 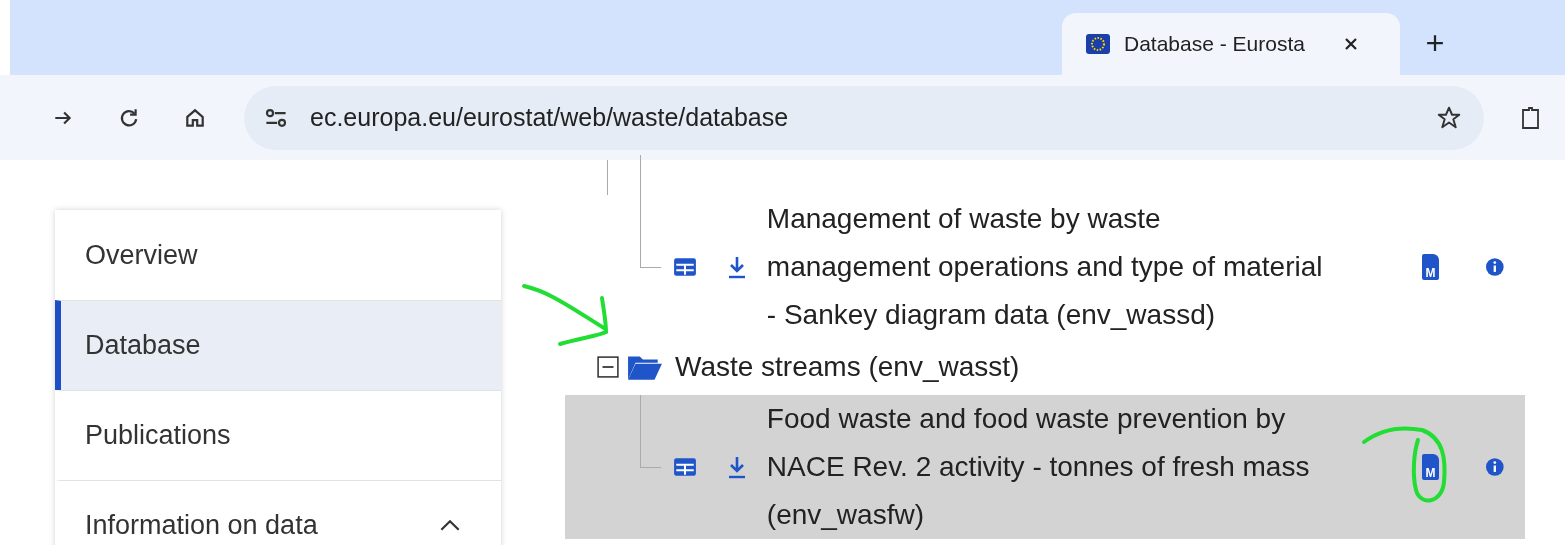 I want to click on star-icon, so click(x=1449, y=117).